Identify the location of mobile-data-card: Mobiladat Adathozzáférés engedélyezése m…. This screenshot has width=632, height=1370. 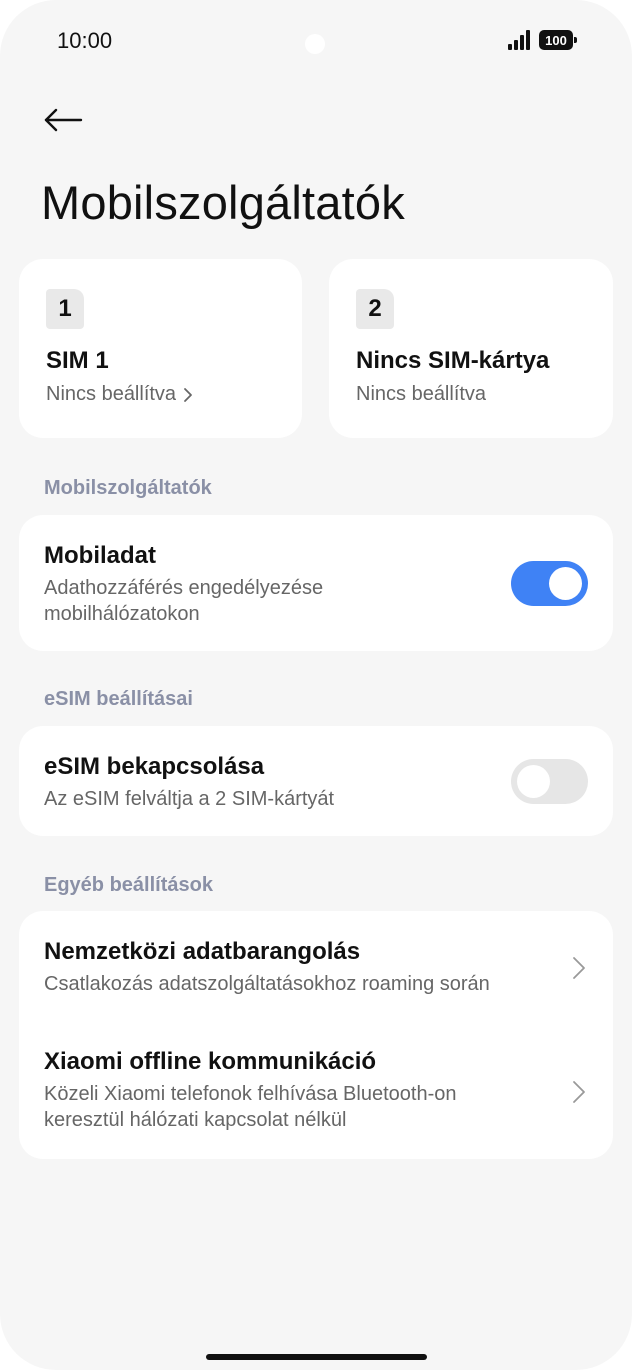
(316, 583).